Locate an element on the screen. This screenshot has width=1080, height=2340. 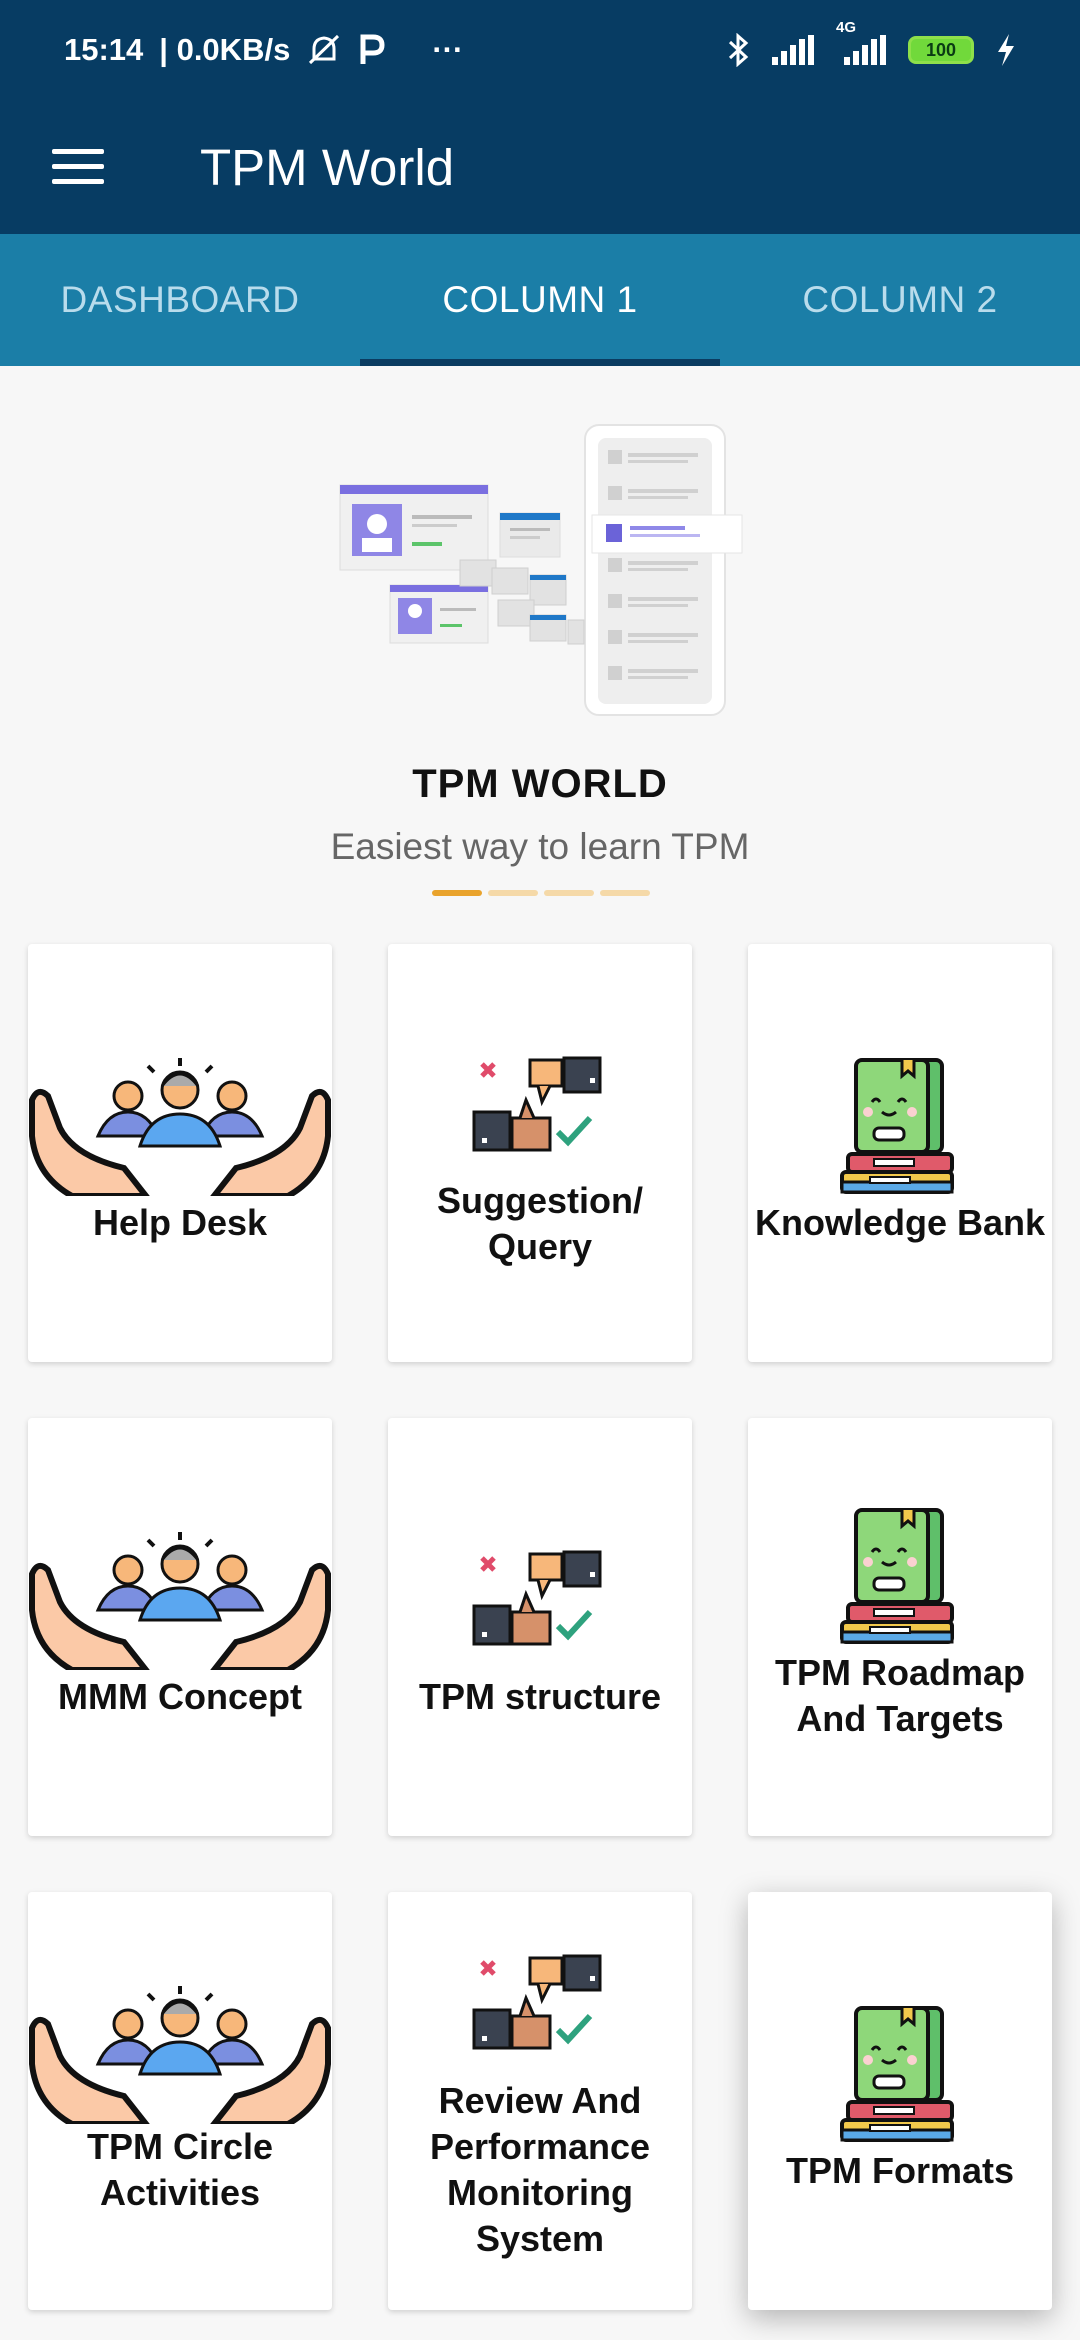
mute-bell-icon is located at coordinates (324, 49).